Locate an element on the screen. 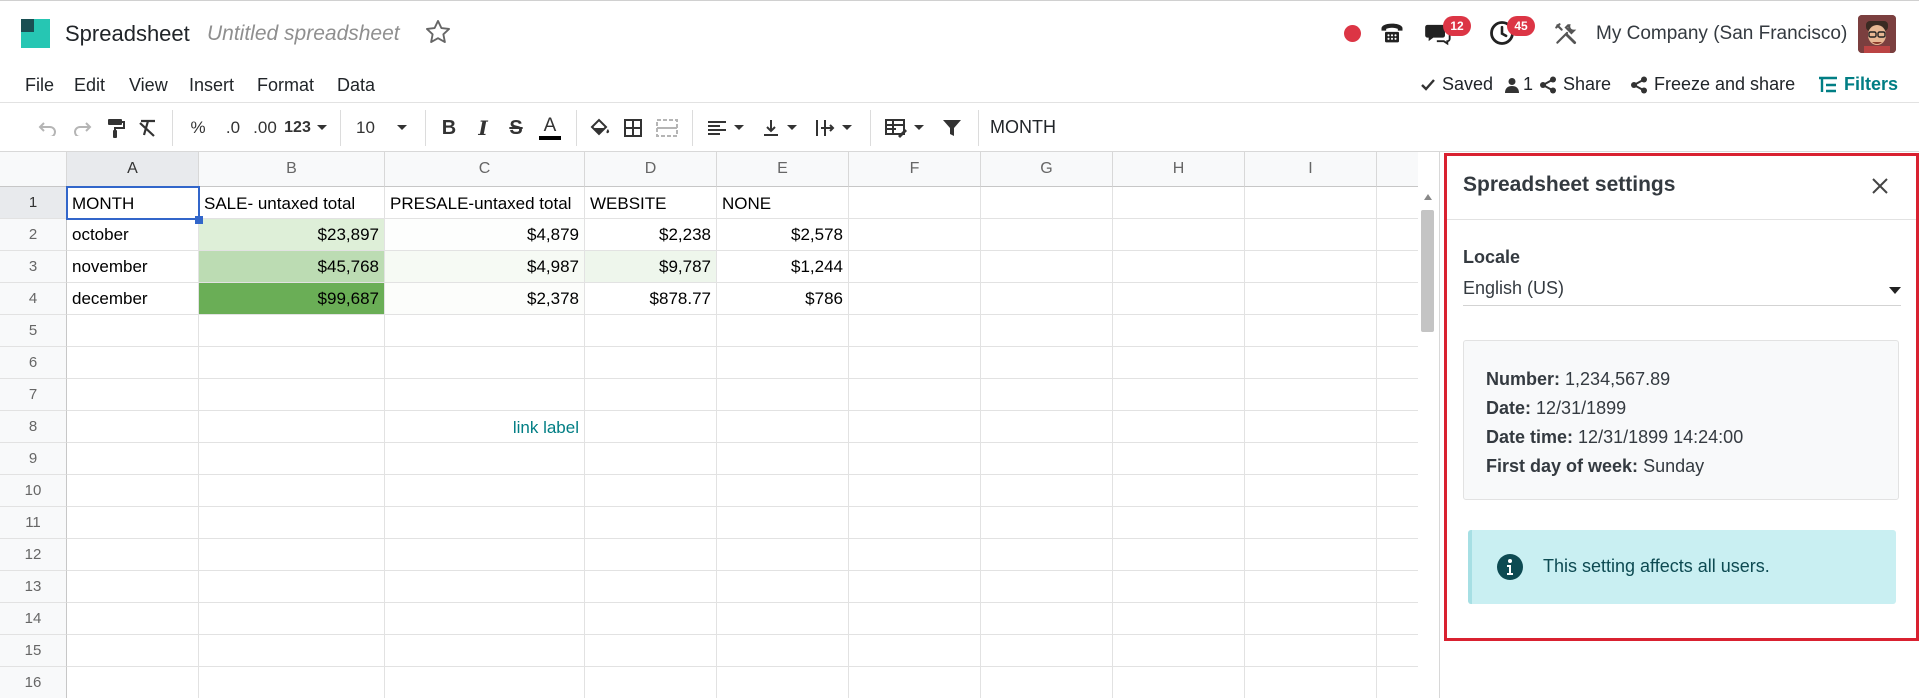  cell-i4 is located at coordinates (1311, 299).